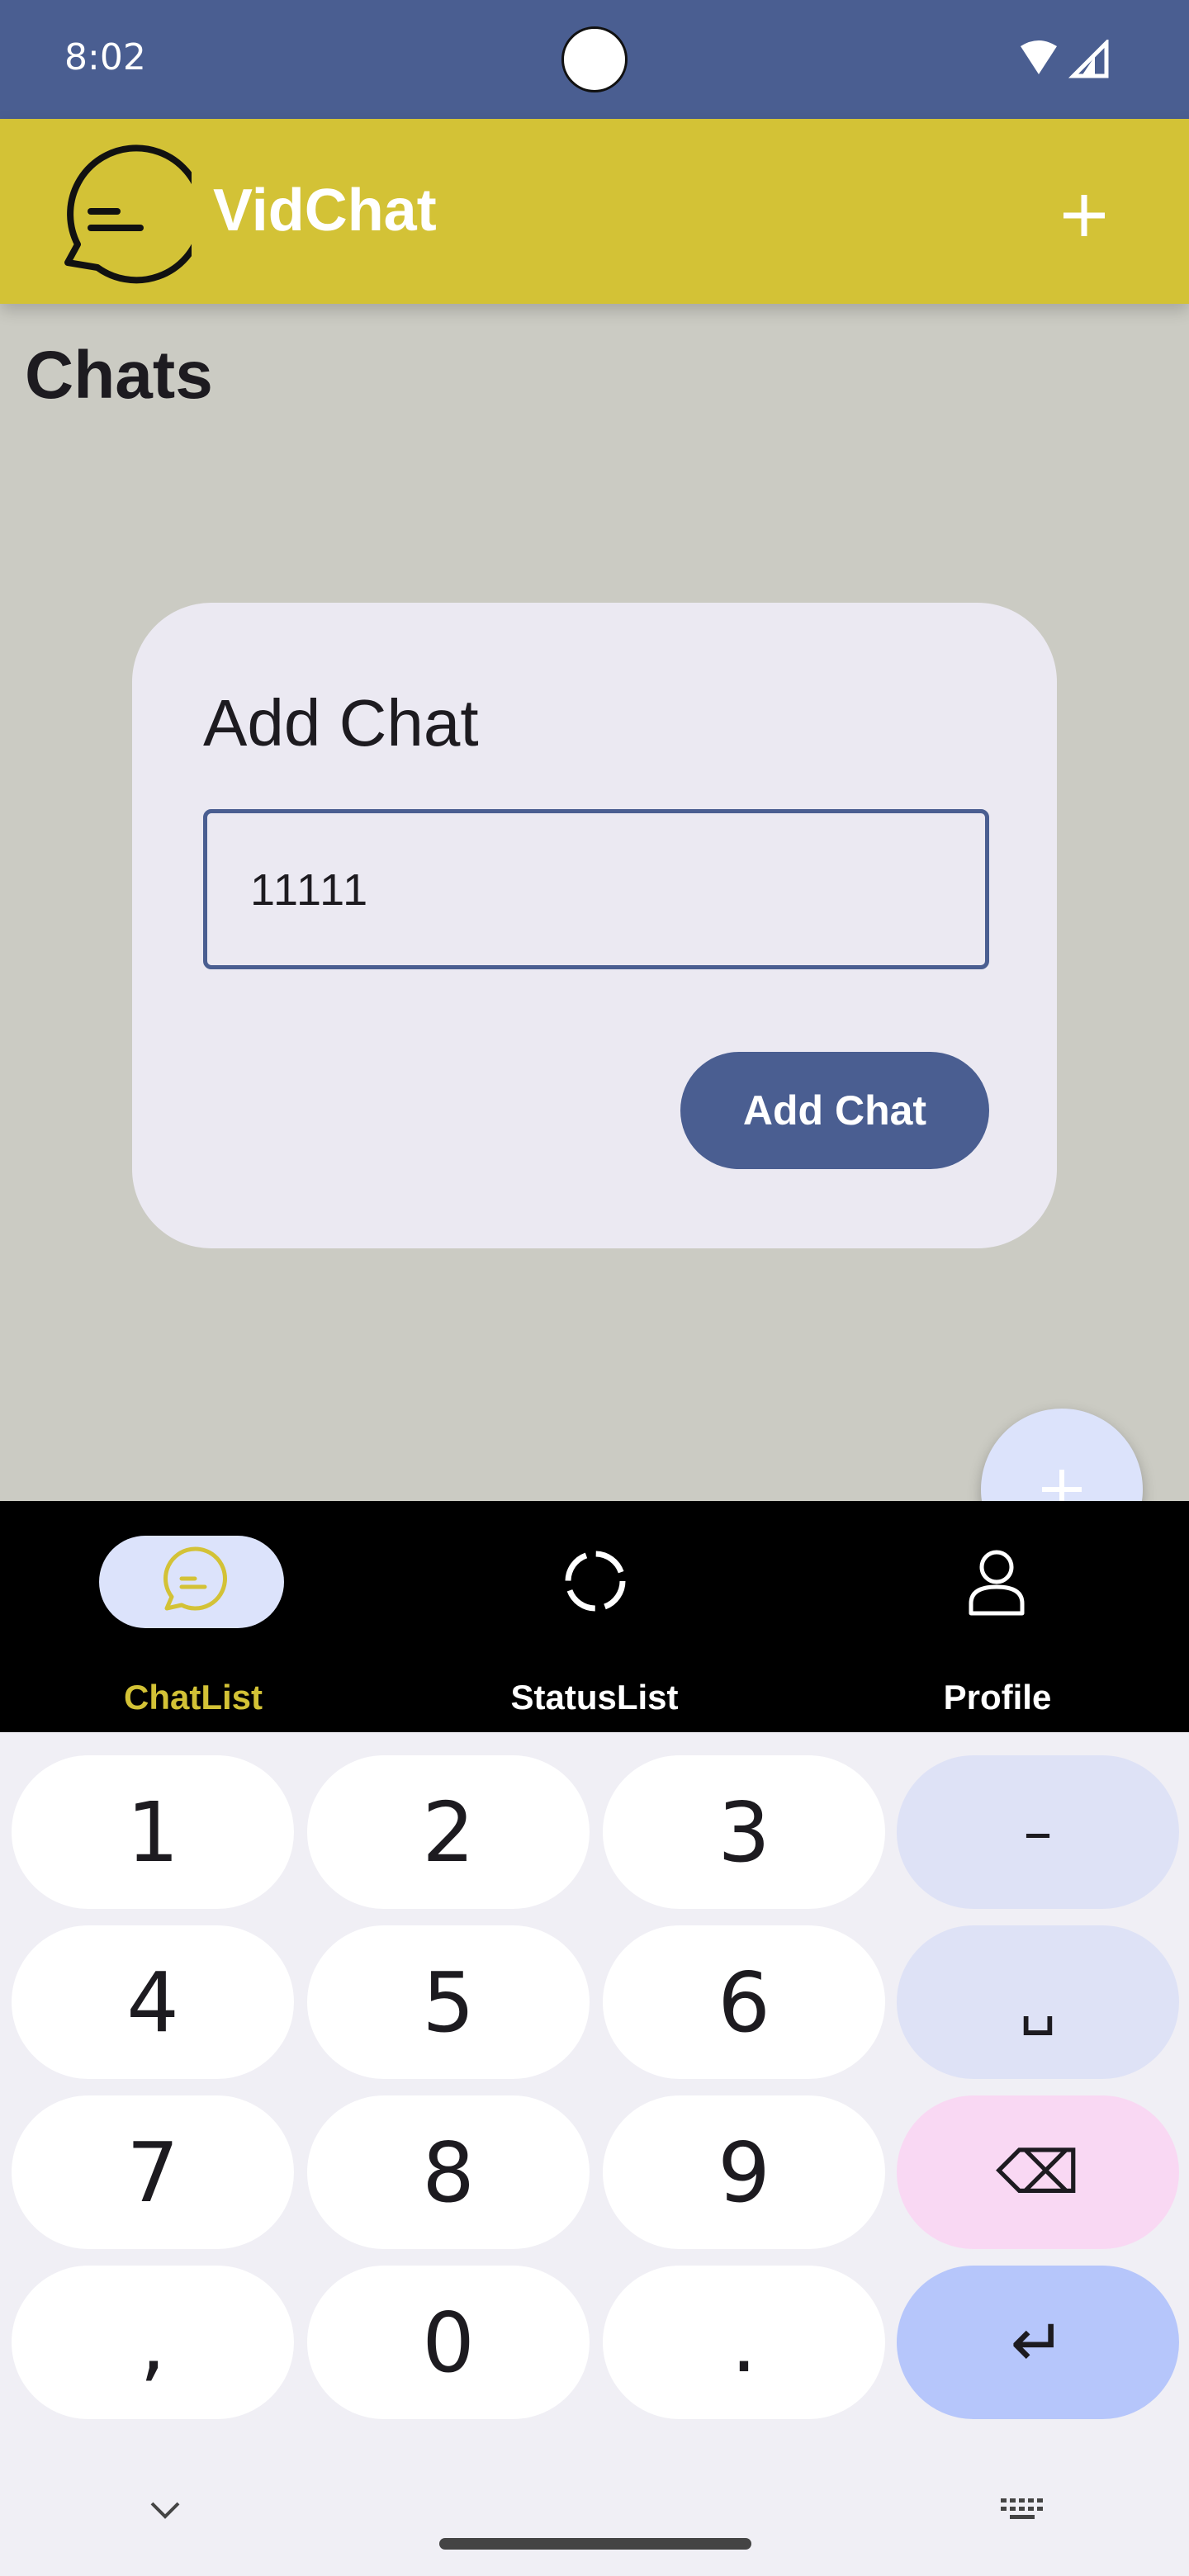  Describe the element at coordinates (1039, 57) in the screenshot. I see `wifi-icon` at that location.